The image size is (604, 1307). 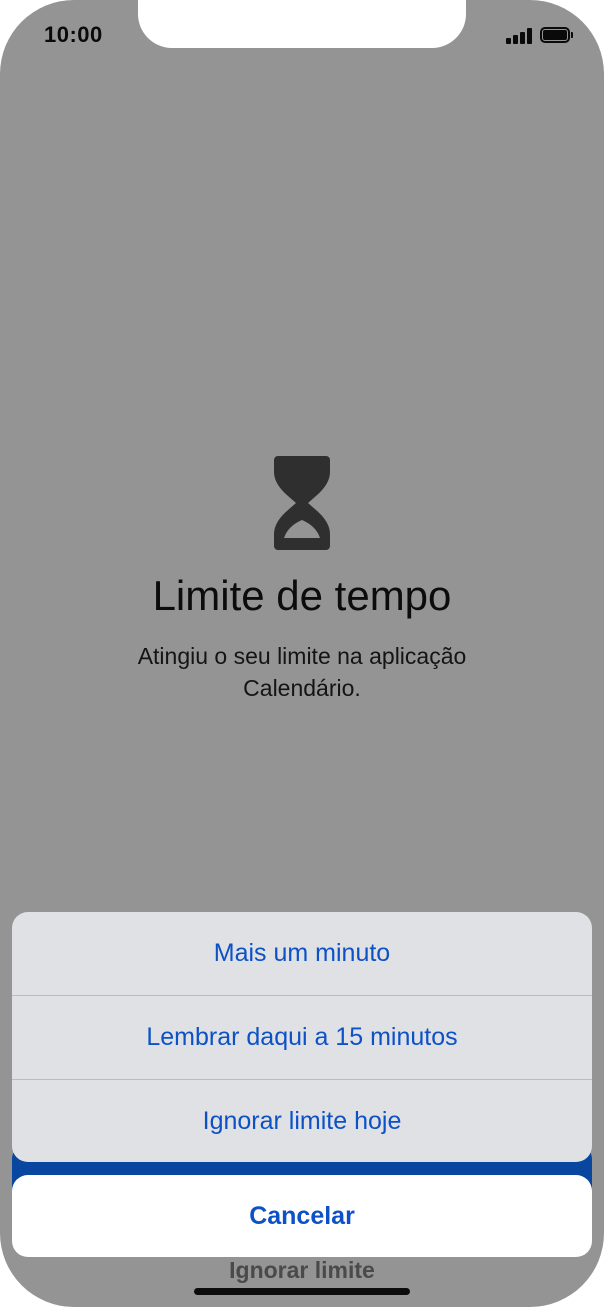 I want to click on one-more-minute-button: Mais um minuto, so click(x=302, y=953).